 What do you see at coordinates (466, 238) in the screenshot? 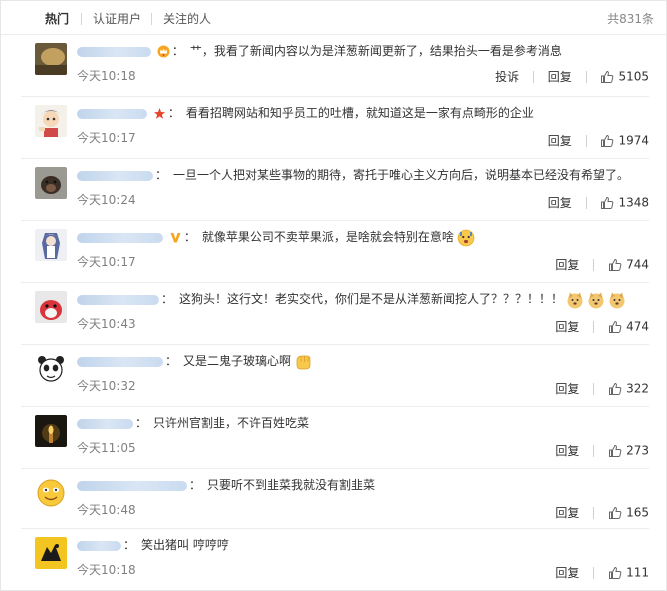
I see `shocked-emoji-icon` at bounding box center [466, 238].